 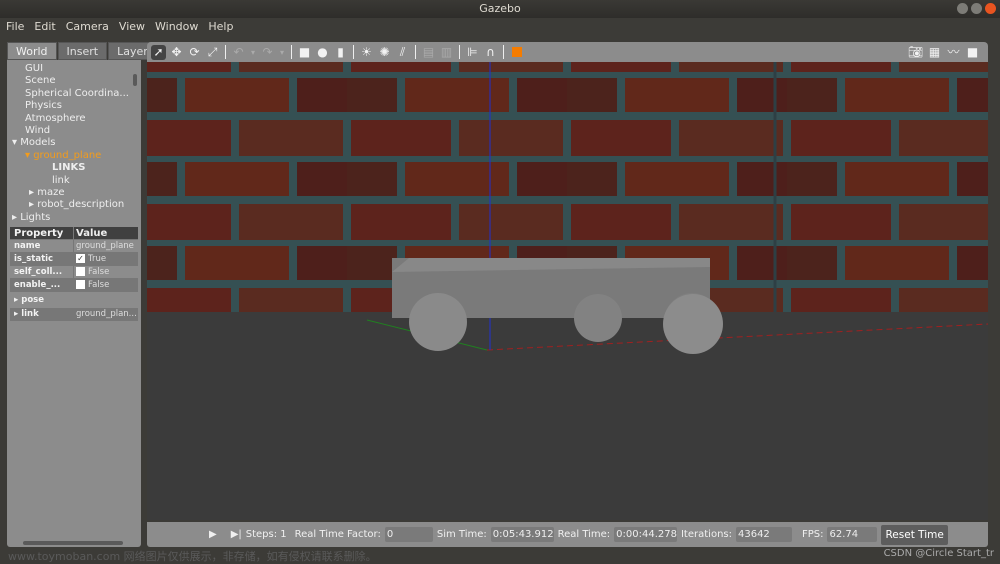 What do you see at coordinates (461, 534) in the screenshot?
I see `sim-time-label: Sim Time:` at bounding box center [461, 534].